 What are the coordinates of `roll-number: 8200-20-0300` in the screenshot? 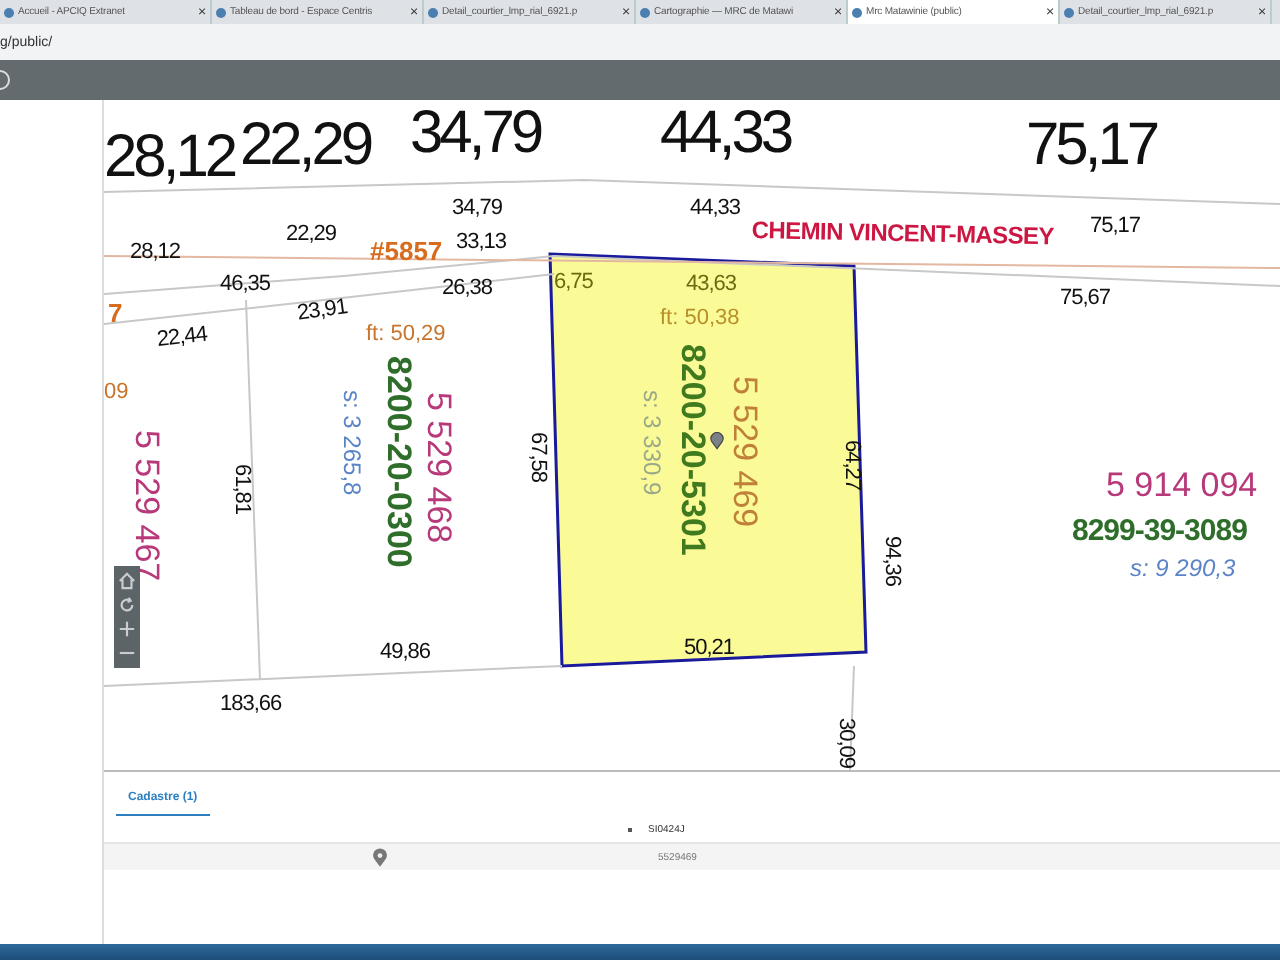 It's located at (399, 462).